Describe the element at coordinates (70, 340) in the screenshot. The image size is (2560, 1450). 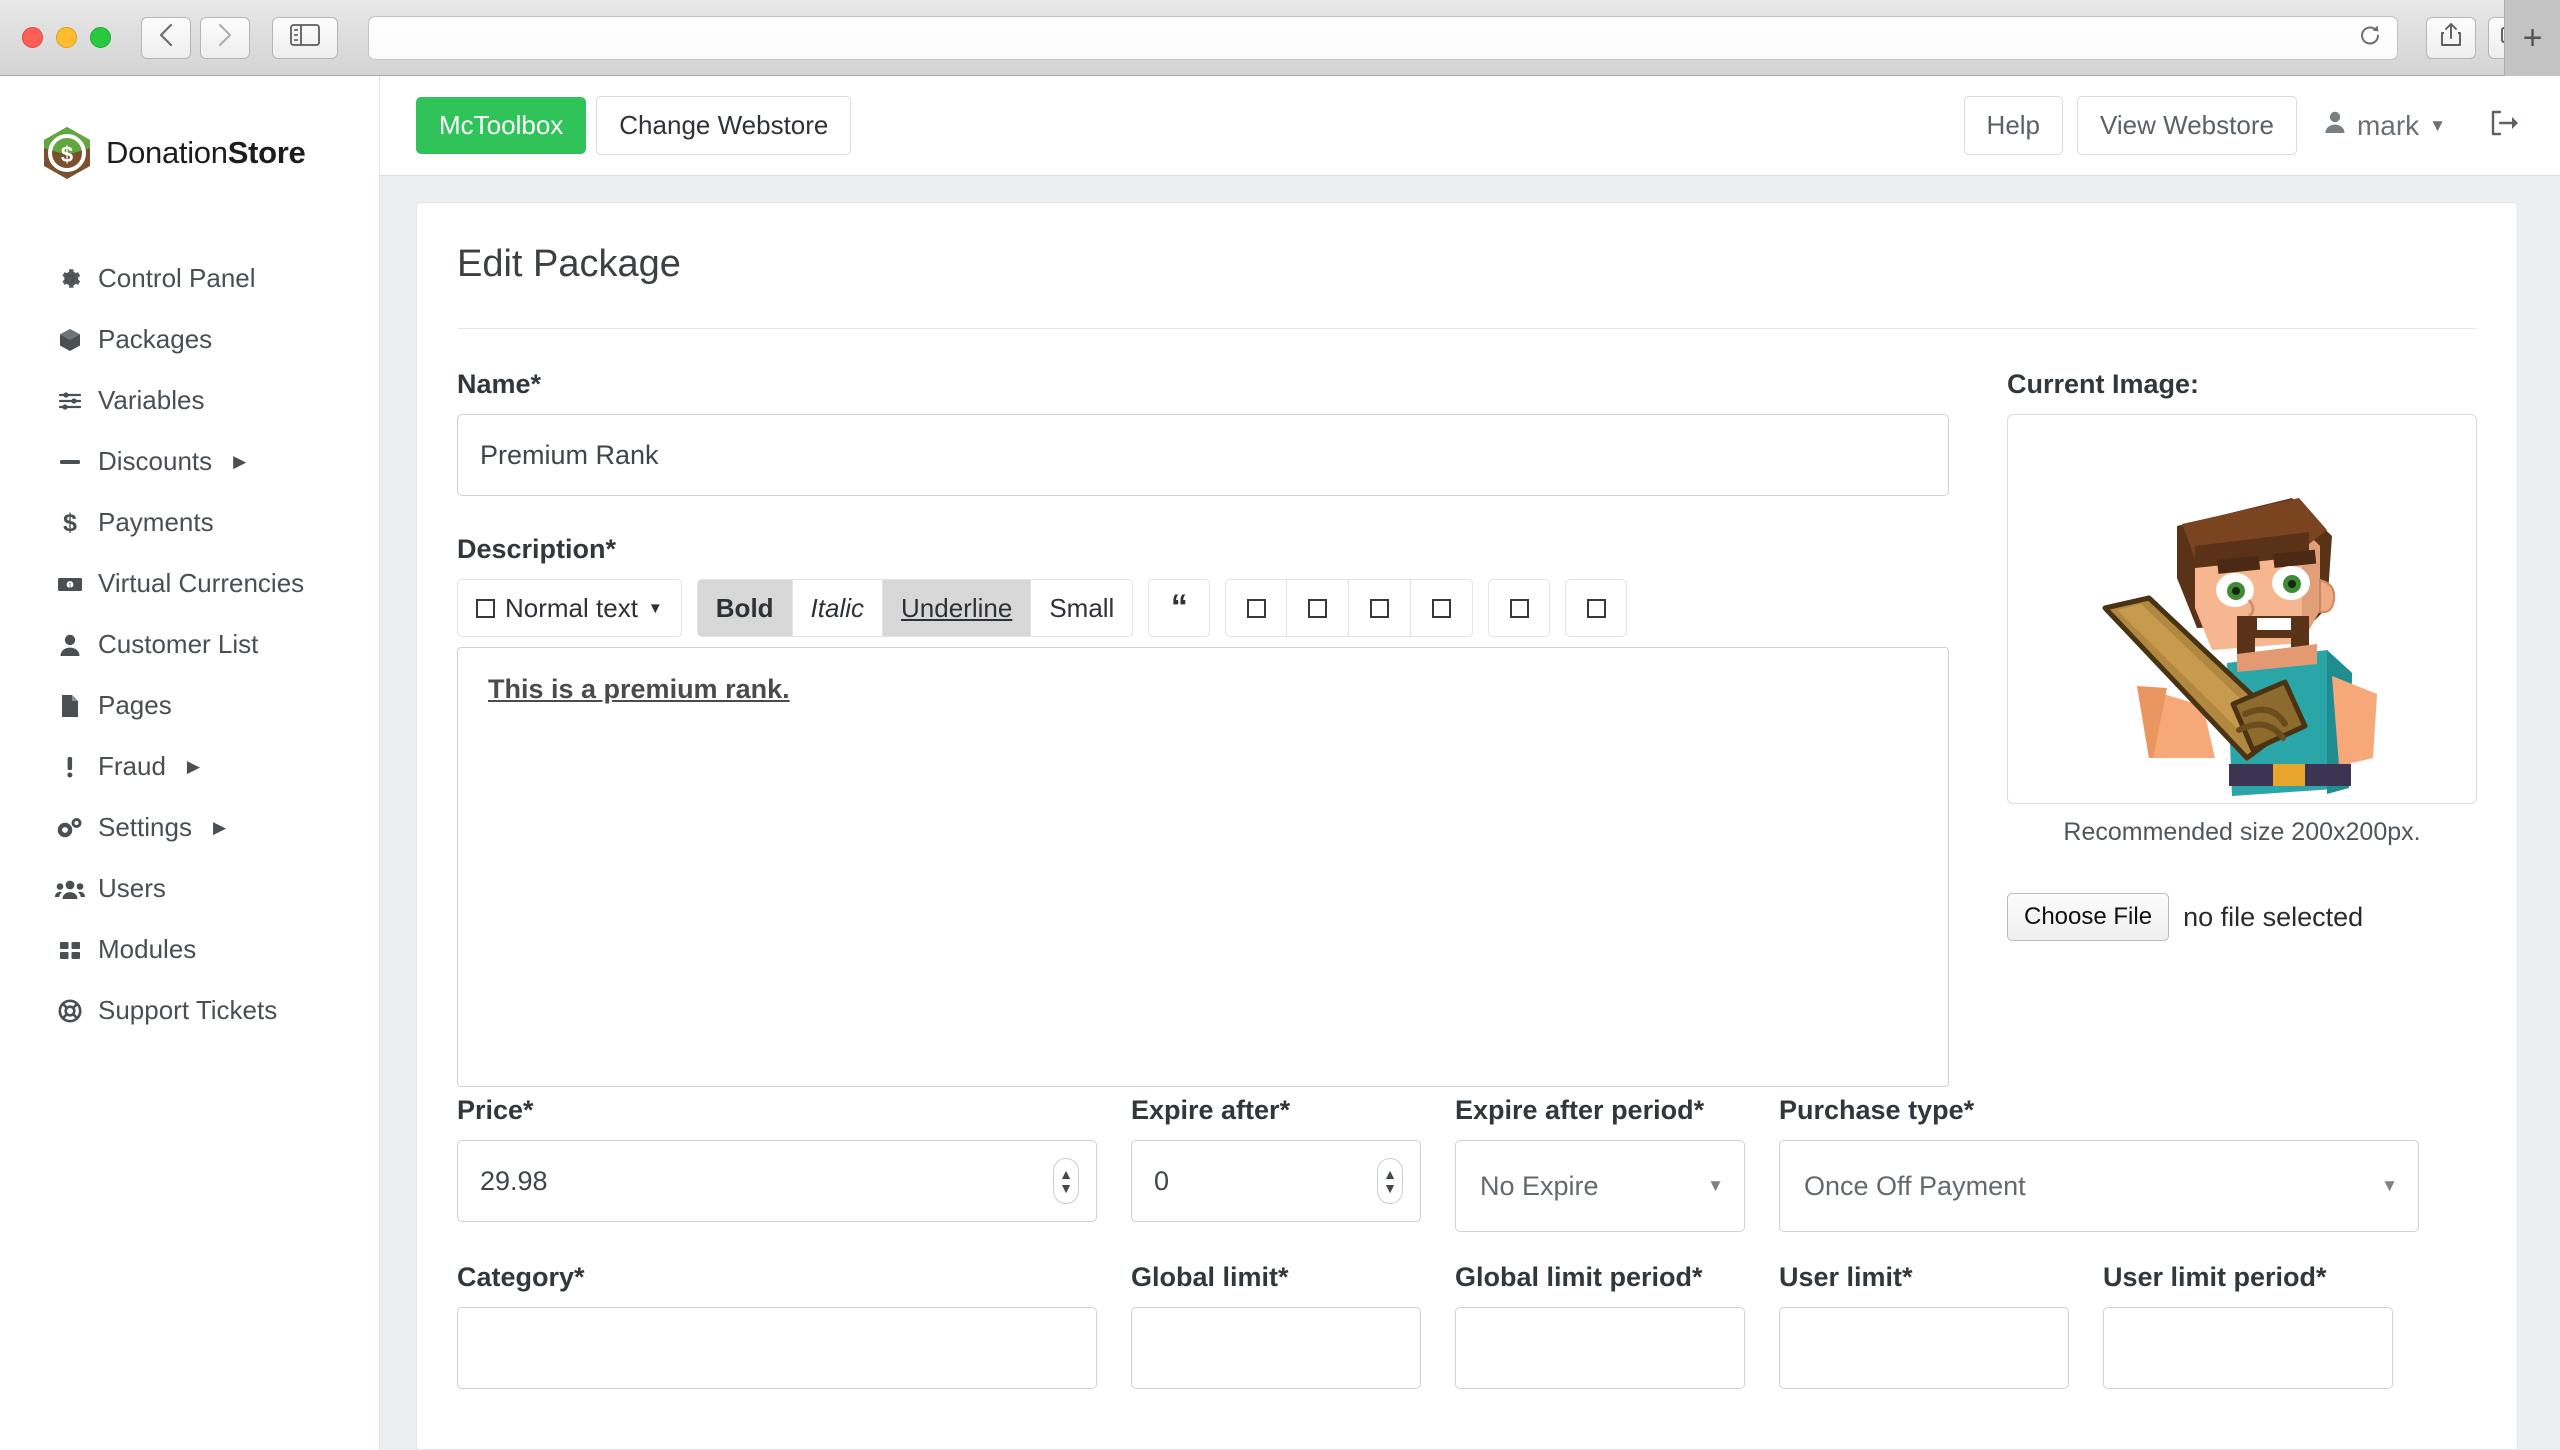
I see `box-icon` at that location.